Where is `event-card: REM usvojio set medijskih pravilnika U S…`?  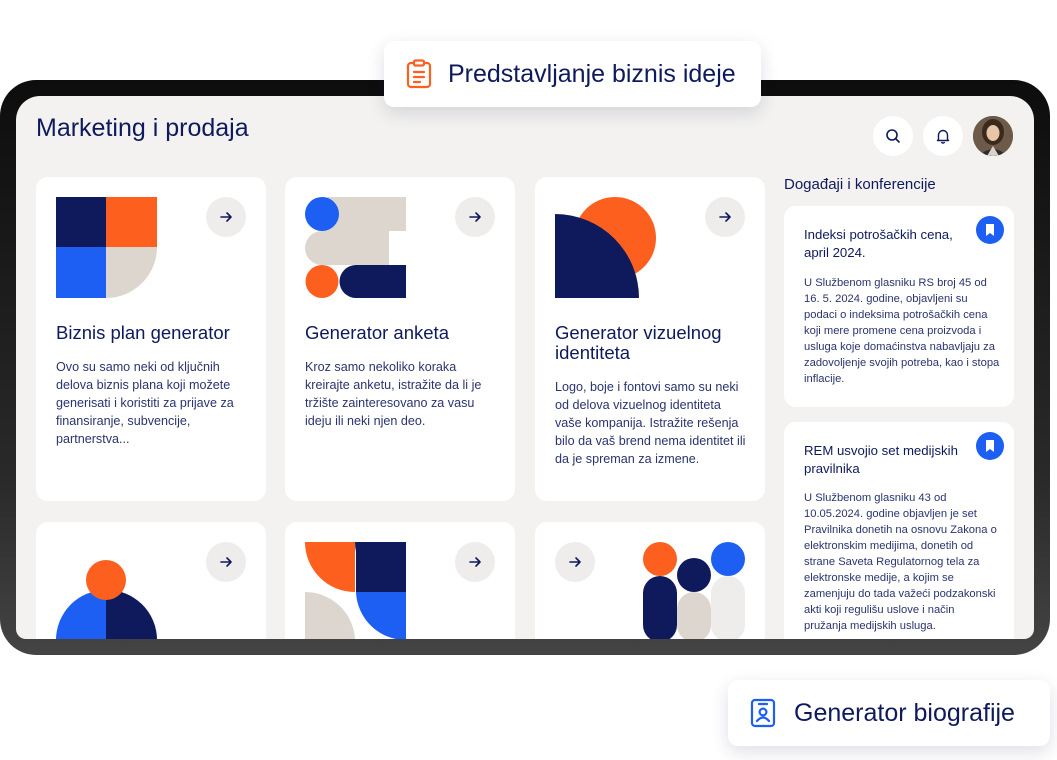
event-card: REM usvojio set medijskih pravilnika U S… is located at coordinates (899, 530).